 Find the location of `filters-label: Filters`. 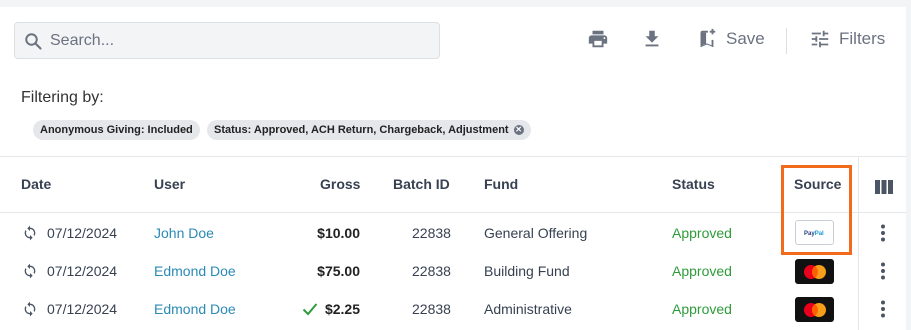

filters-label: Filters is located at coordinates (862, 38).